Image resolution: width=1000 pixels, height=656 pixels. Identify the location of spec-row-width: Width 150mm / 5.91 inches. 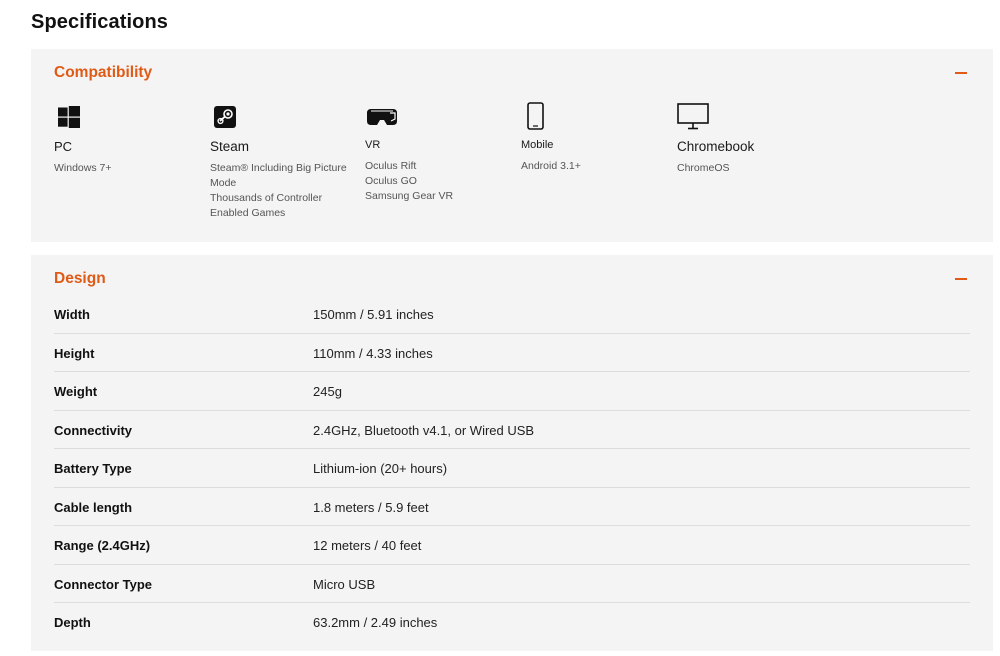
(512, 314).